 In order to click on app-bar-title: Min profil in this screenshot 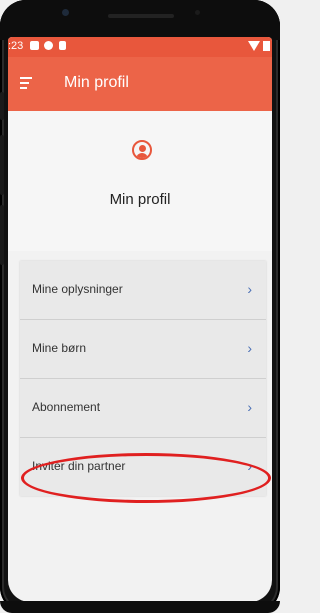, I will do `click(96, 82)`.